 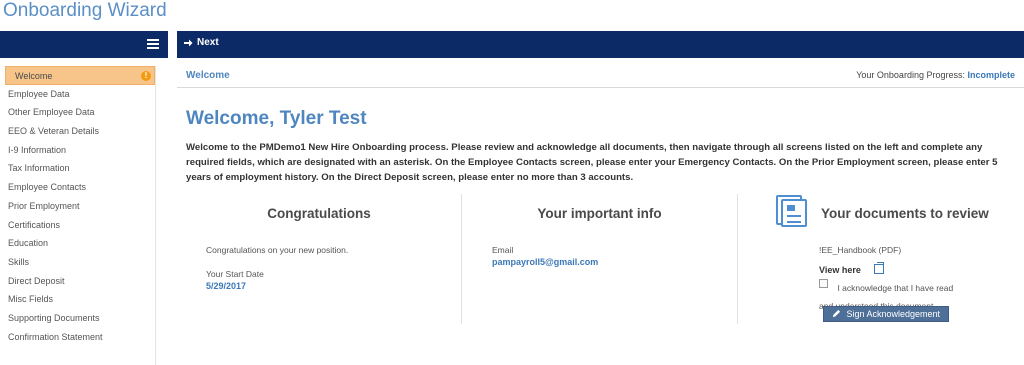 I want to click on progress-status: Incomplete, so click(x=991, y=75).